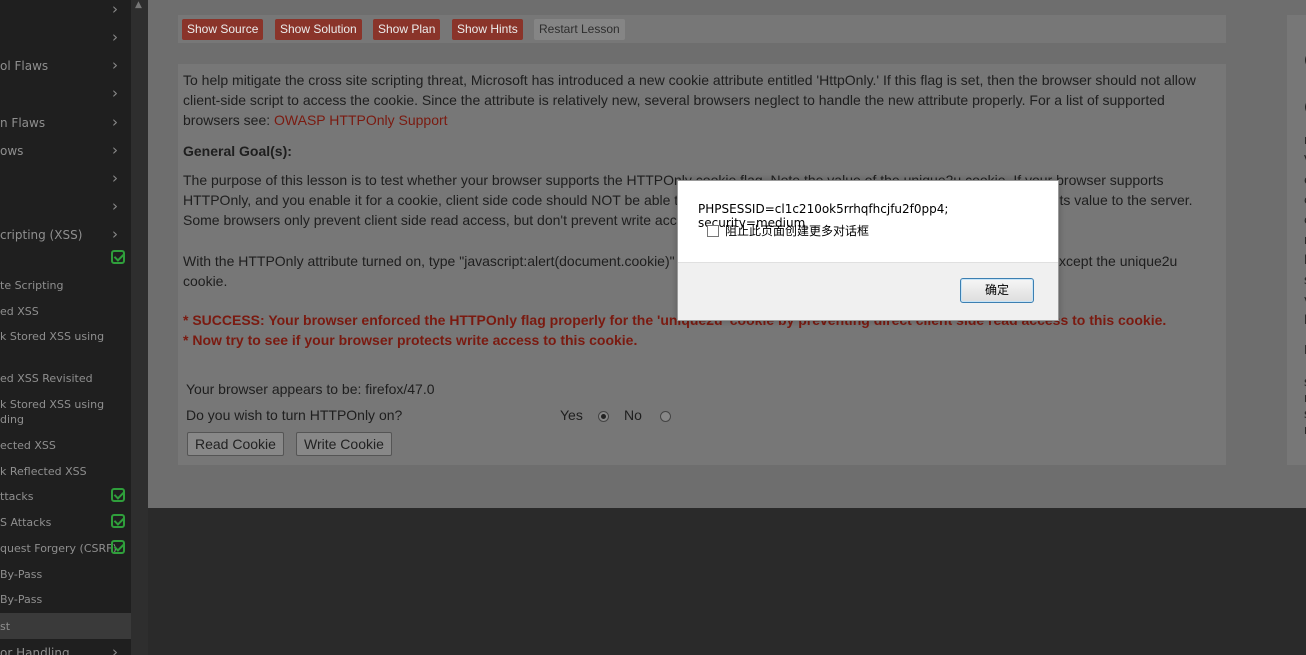 Image resolution: width=1306 pixels, height=655 pixels. What do you see at coordinates (1296, 240) in the screenshot?
I see `right-panel-edge: ( ( n V e c c r l s v l F s r s r` at bounding box center [1296, 240].